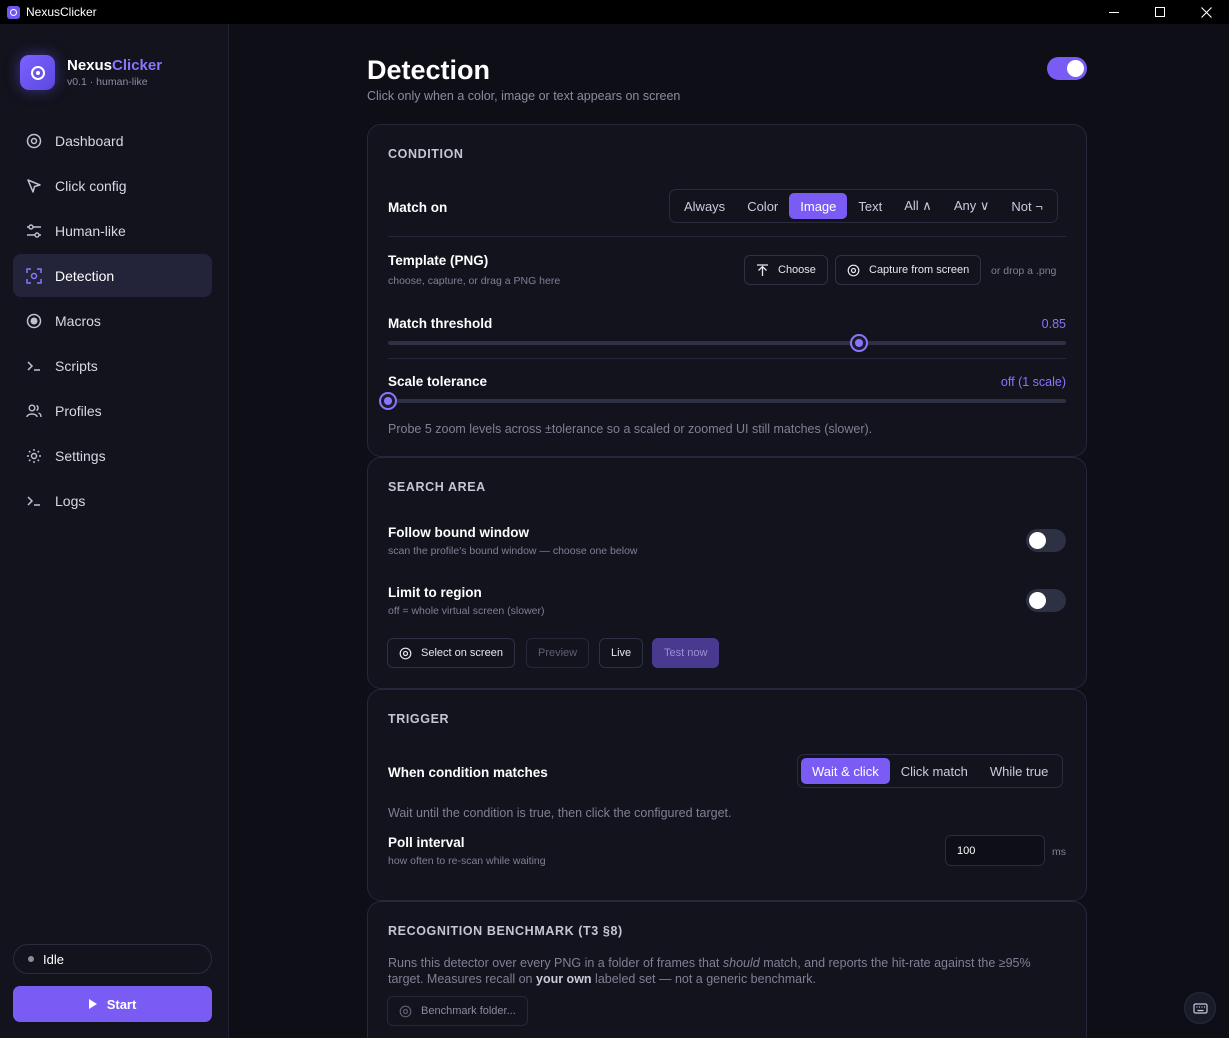 This screenshot has height=1038, width=1229. I want to click on threshold-label: Match threshold, so click(440, 323).